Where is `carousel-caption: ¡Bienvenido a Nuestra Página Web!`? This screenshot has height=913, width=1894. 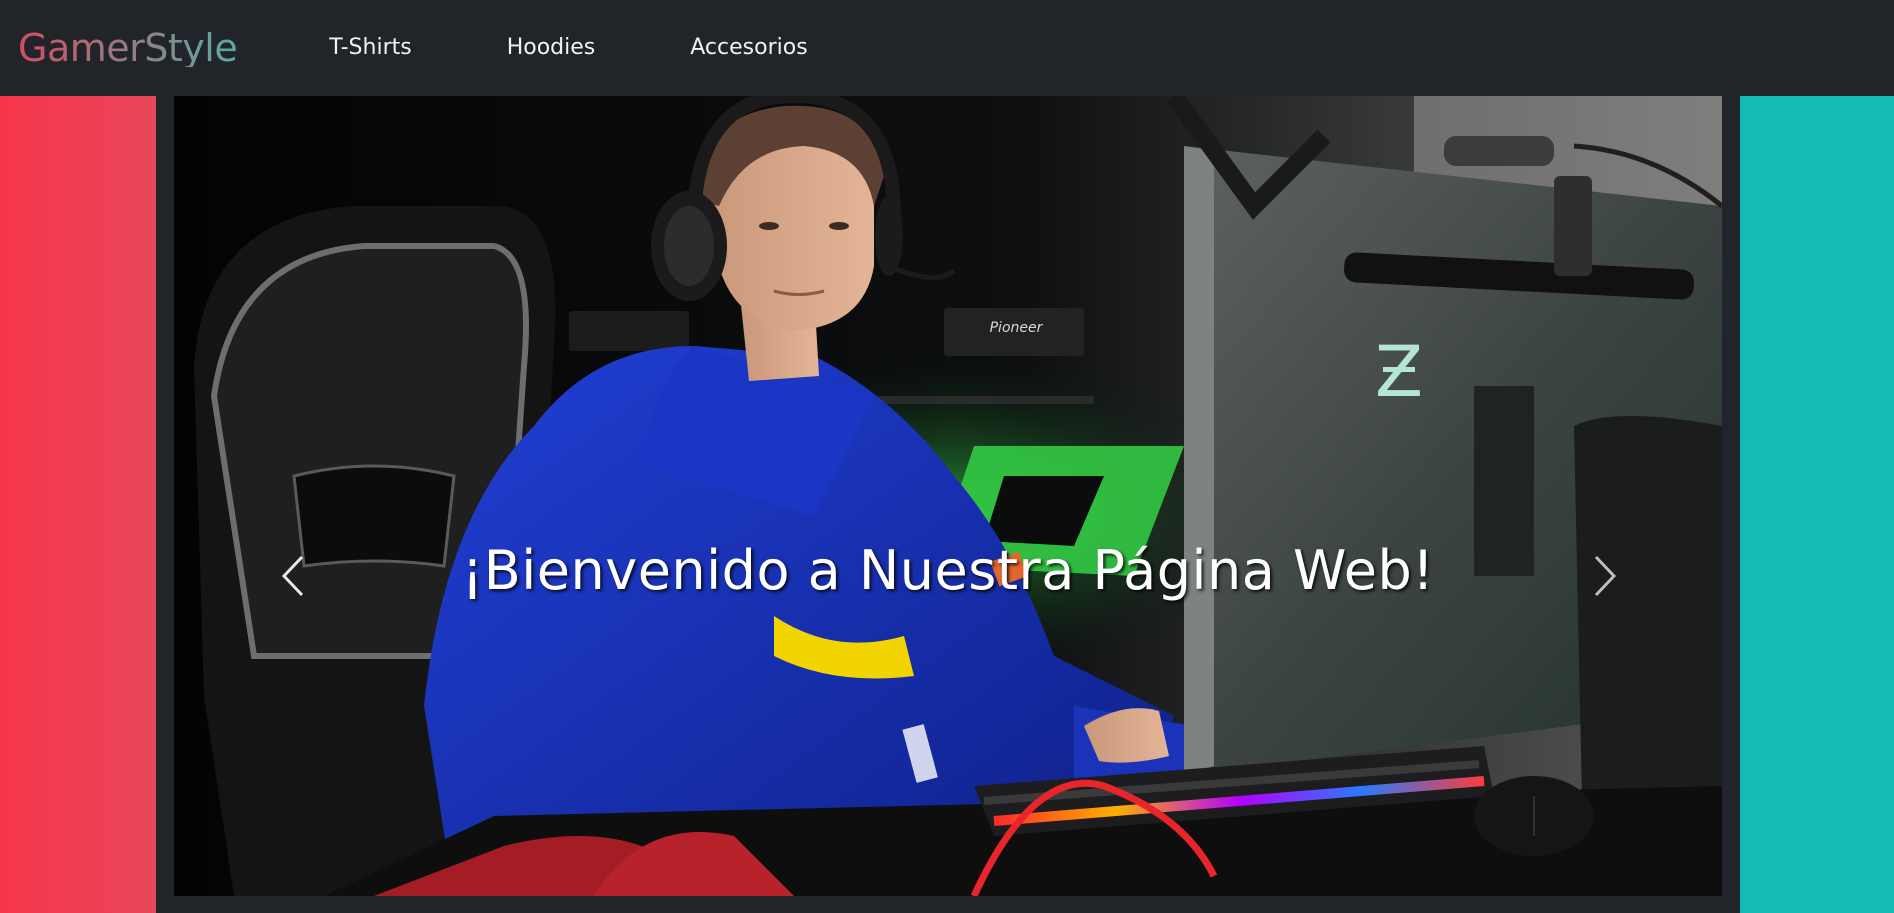
carousel-caption: ¡Bienvenido a Nuestra Página Web! is located at coordinates (948, 570).